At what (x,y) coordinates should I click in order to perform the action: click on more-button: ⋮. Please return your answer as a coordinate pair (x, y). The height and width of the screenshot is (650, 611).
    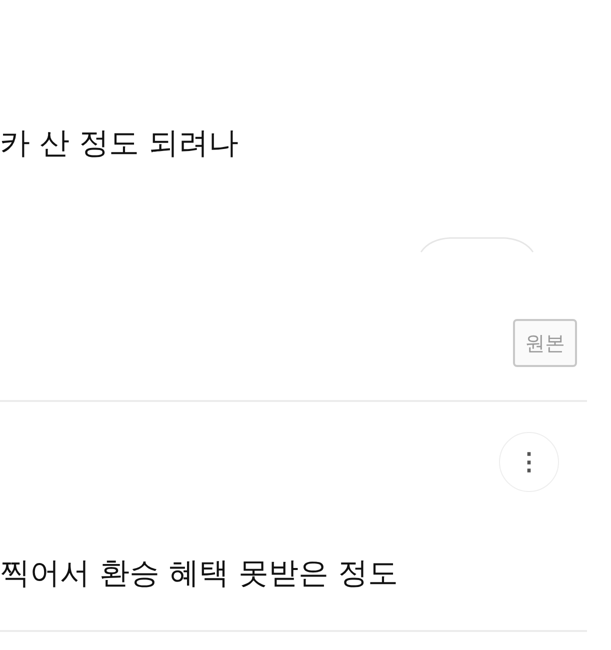
    Looking at the image, I should click on (529, 462).